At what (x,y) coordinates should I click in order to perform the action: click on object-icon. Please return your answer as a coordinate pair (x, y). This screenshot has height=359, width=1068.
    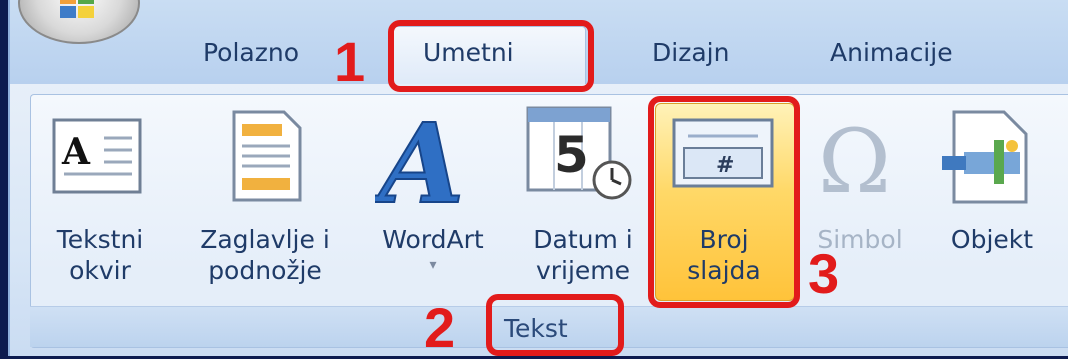
    Looking at the image, I should click on (985, 157).